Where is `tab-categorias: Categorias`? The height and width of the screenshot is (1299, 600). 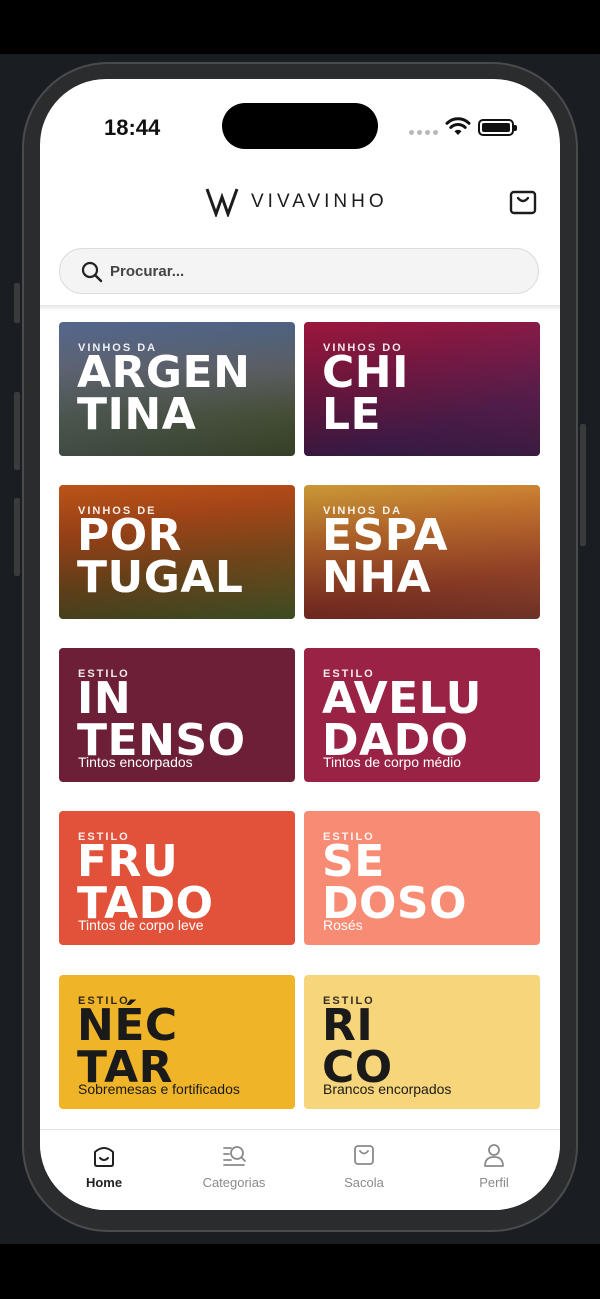 tab-categorias: Categorias is located at coordinates (234, 1166).